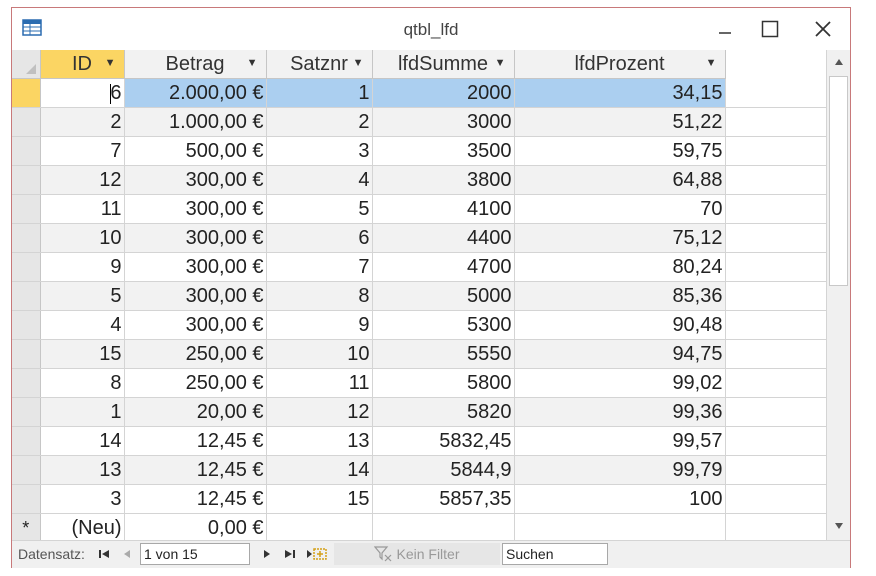  Describe the element at coordinates (443, 412) in the screenshot. I see `cell-lfdsumme: 5820` at that location.